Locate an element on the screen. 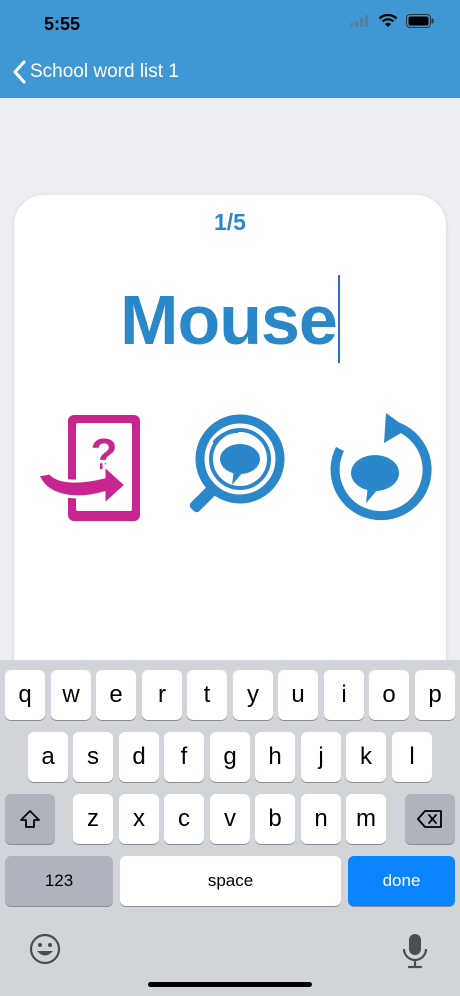 The width and height of the screenshot is (460, 996). replay-speech-icon is located at coordinates (381, 467).